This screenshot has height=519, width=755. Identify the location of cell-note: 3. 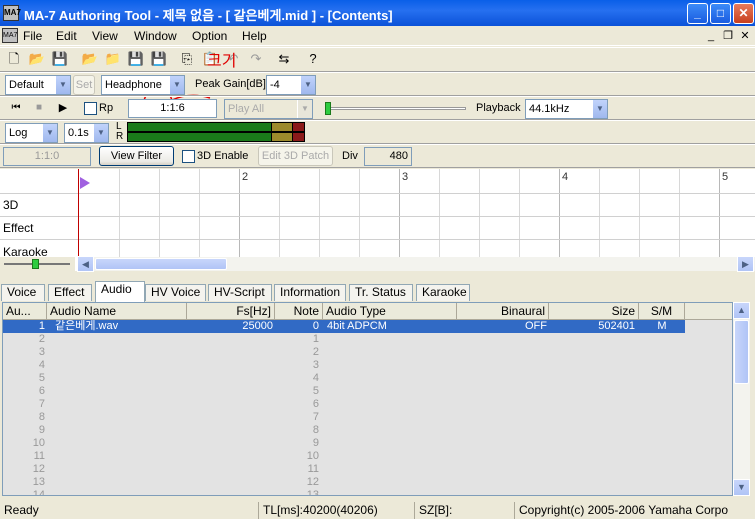
(315, 365).